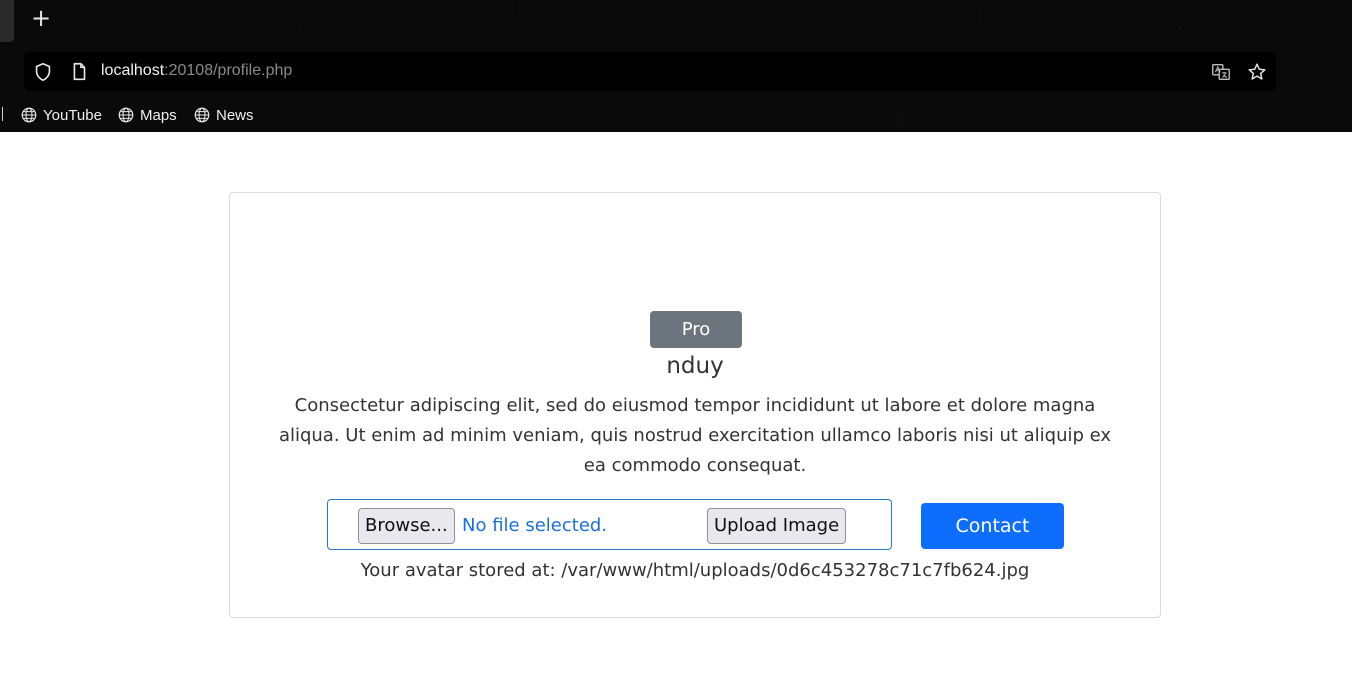 The width and height of the screenshot is (1352, 676). What do you see at coordinates (609, 524) in the screenshot?
I see `avatar-upload-form: Browse... No file selected. Upload Image` at bounding box center [609, 524].